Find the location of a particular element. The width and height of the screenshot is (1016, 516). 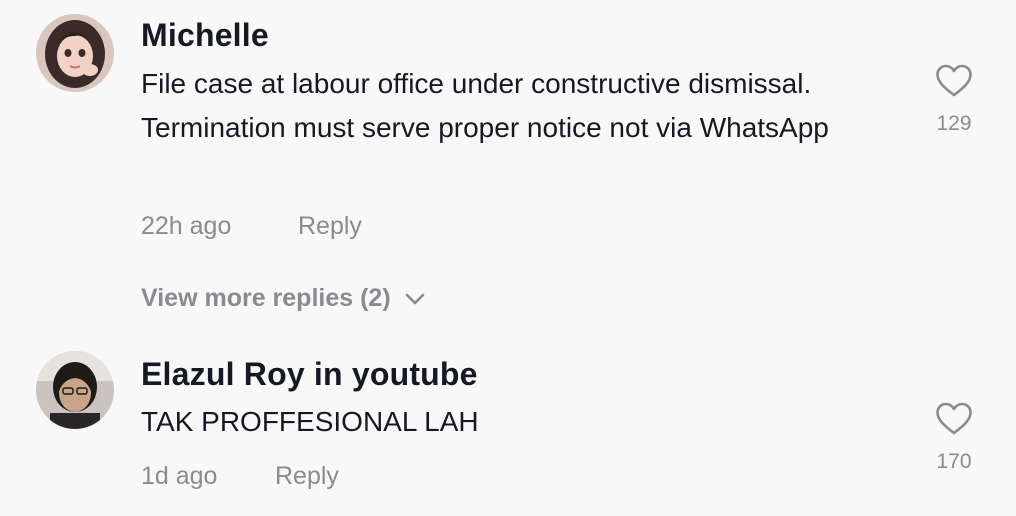

like-count: 170 is located at coordinates (954, 461).